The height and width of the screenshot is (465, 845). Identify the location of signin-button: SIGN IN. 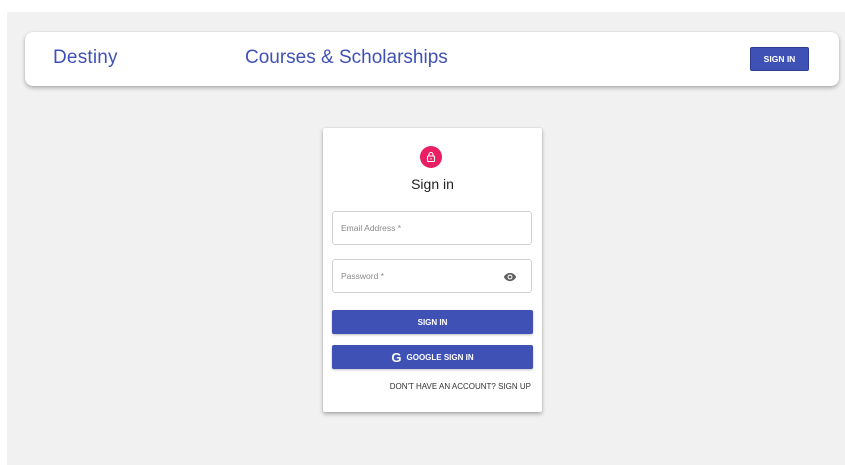
(432, 322).